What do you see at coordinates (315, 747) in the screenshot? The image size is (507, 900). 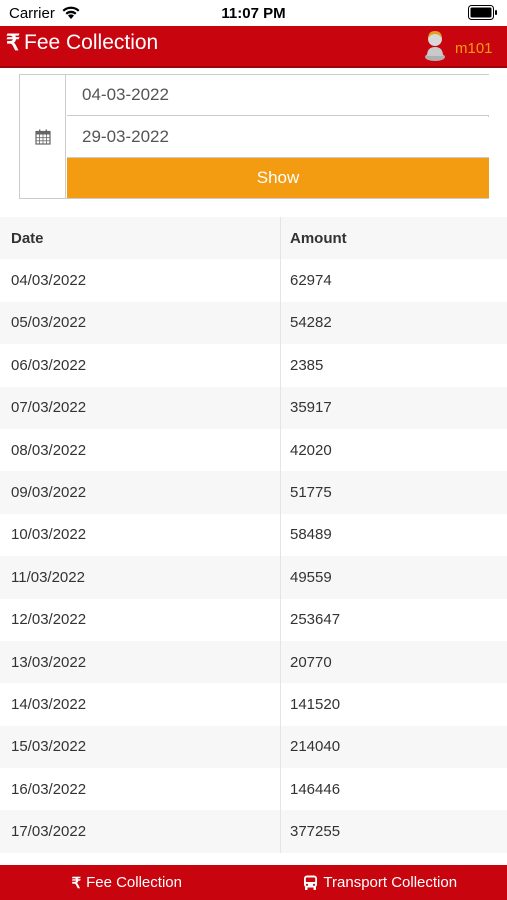 I see `row-amount: 214040` at bounding box center [315, 747].